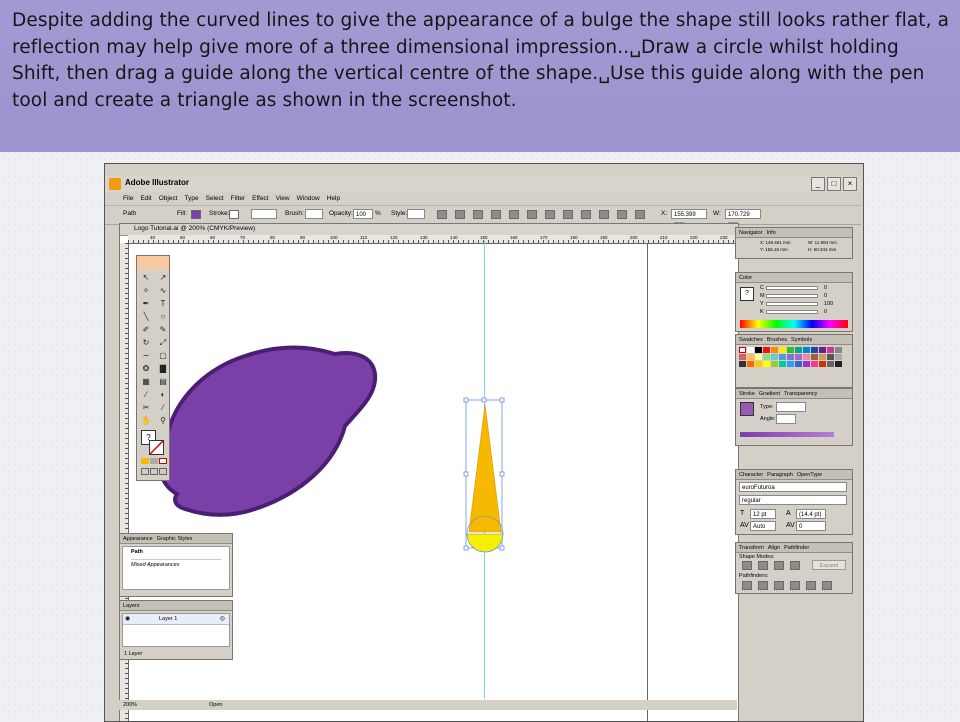 The width and height of the screenshot is (960, 722). What do you see at coordinates (745, 278) in the screenshot?
I see `tab-color: Color` at bounding box center [745, 278].